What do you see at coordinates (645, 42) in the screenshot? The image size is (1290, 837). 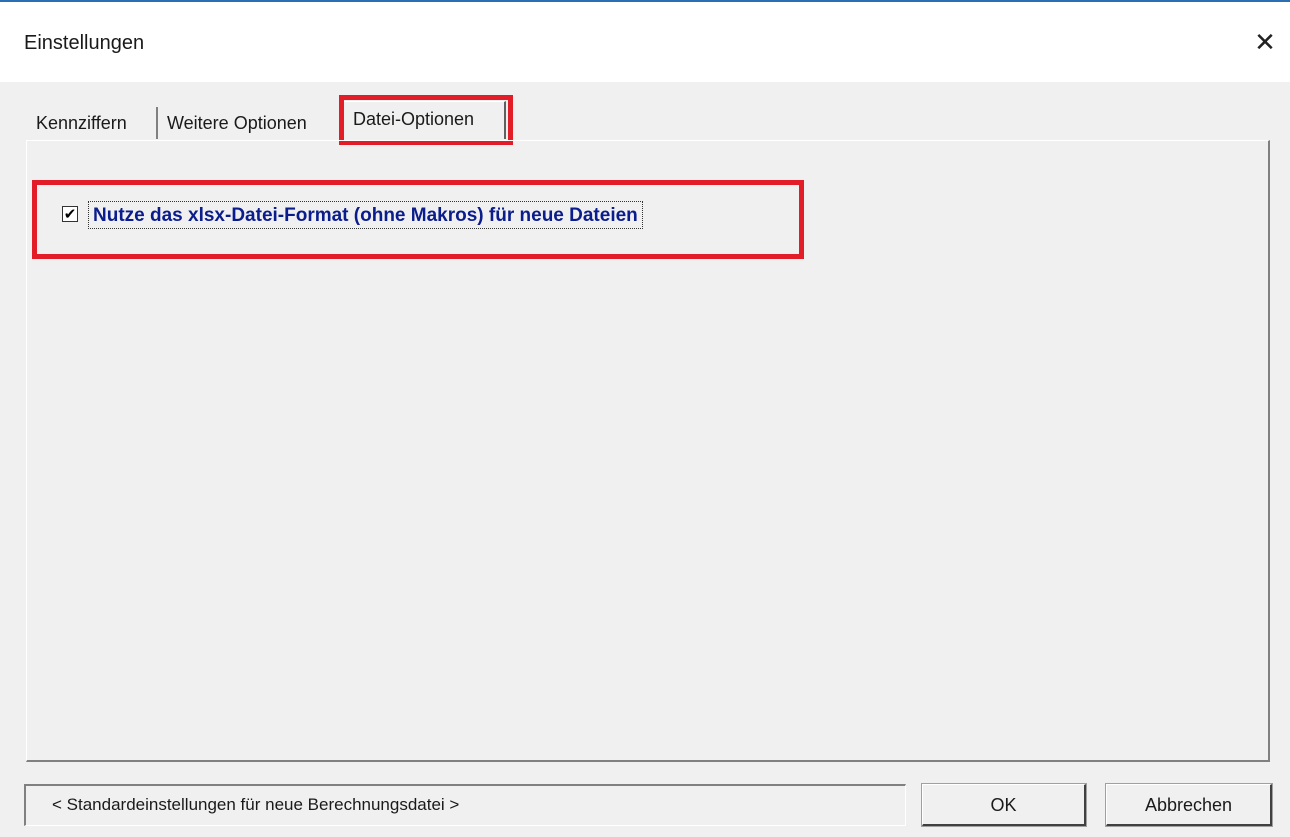 I see `title-bar: Einstellungen ✕` at bounding box center [645, 42].